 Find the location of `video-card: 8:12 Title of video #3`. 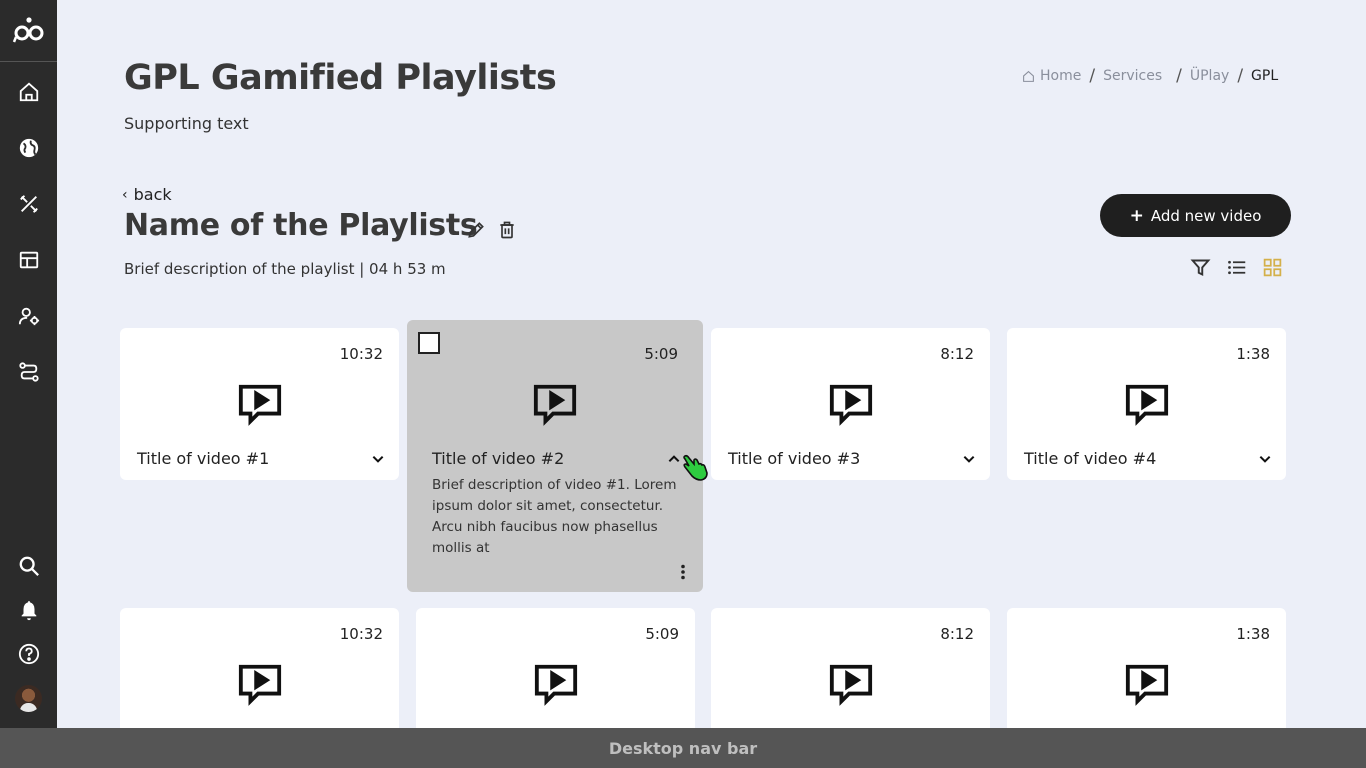

video-card: 8:12 Title of video #3 is located at coordinates (850, 404).